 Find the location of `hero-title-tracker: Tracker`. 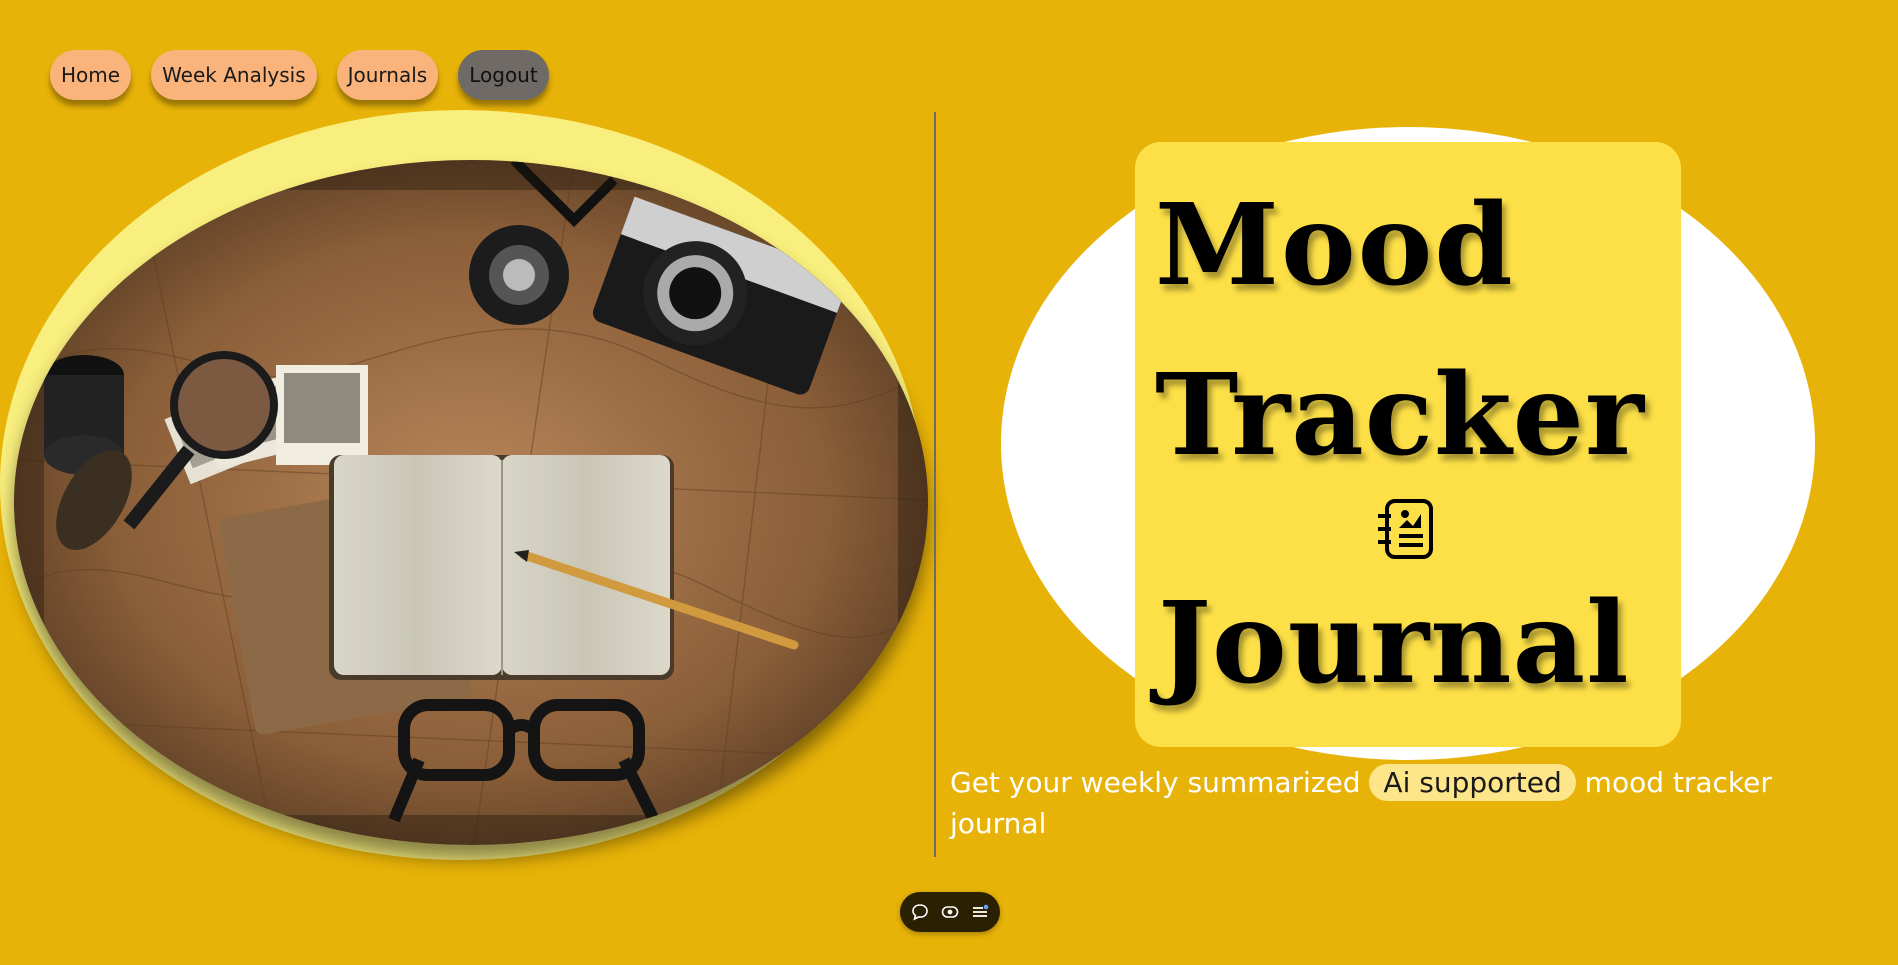

hero-title-tracker: Tracker is located at coordinates (1400, 415).